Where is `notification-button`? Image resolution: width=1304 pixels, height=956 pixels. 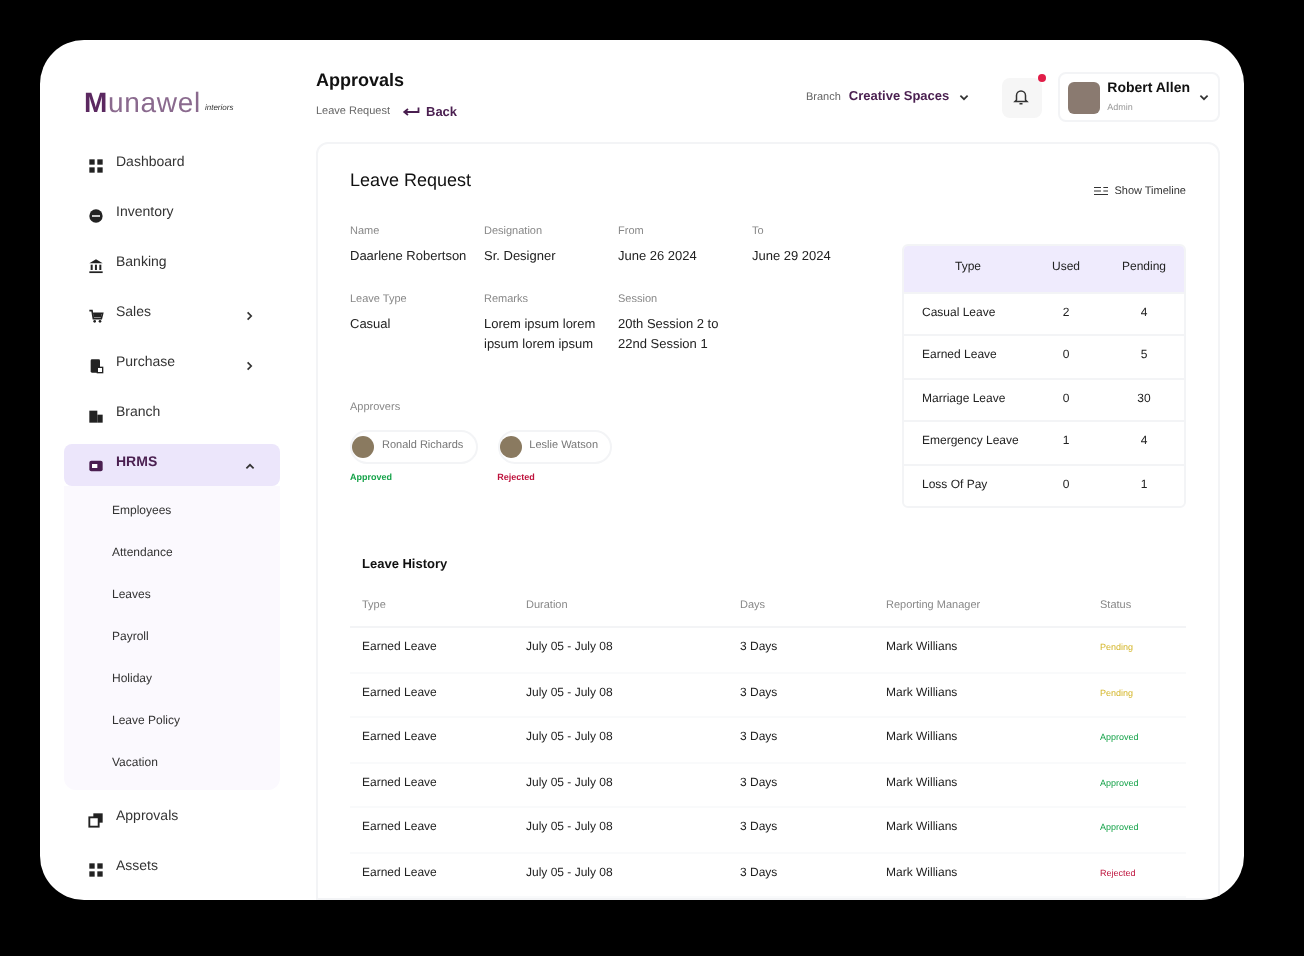
notification-button is located at coordinates (1021, 97).